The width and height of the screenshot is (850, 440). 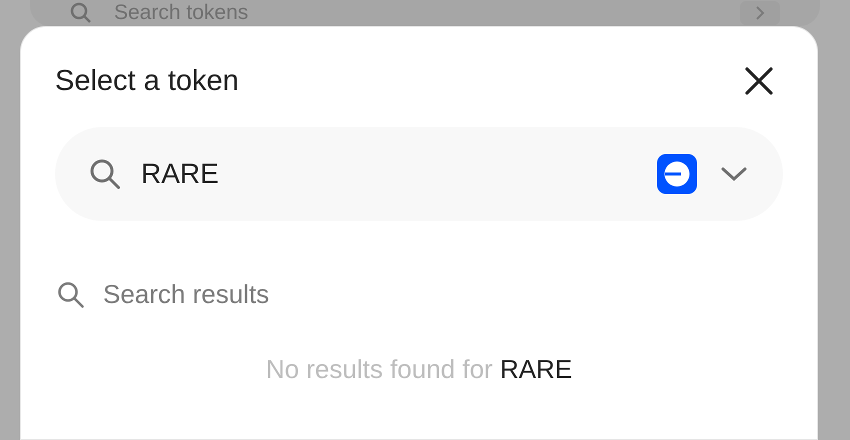 What do you see at coordinates (734, 174) in the screenshot?
I see `chevron-down-icon` at bounding box center [734, 174].